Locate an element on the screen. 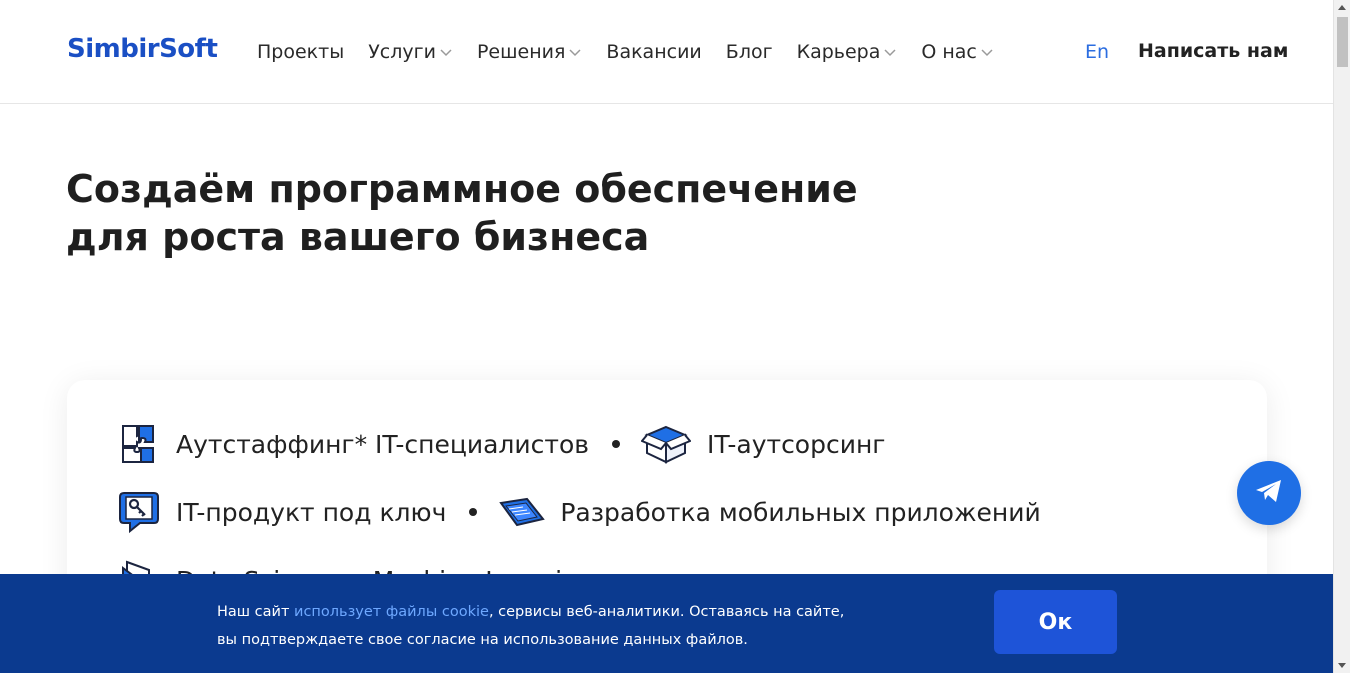  cookie-ok-button: Ок is located at coordinates (1055, 622).